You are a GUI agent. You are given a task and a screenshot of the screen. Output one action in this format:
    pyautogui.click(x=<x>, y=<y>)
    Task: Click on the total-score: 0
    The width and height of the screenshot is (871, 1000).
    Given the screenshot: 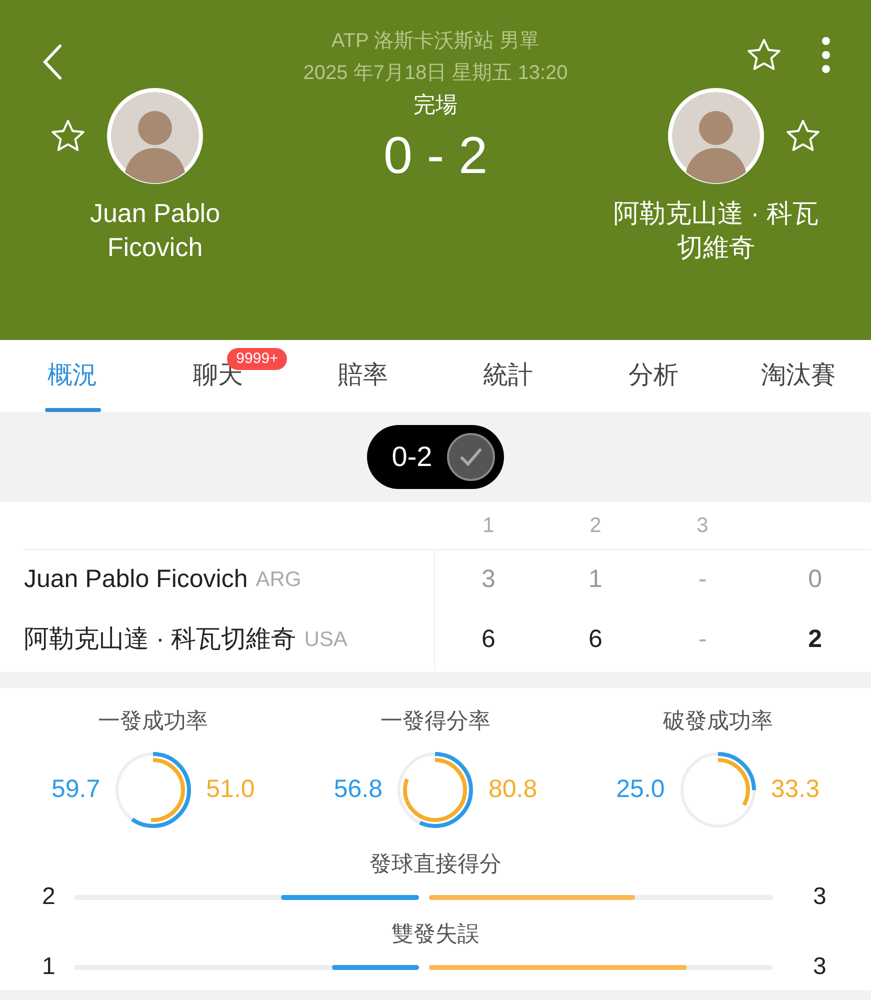 What is the action you would take?
    pyautogui.click(x=815, y=580)
    